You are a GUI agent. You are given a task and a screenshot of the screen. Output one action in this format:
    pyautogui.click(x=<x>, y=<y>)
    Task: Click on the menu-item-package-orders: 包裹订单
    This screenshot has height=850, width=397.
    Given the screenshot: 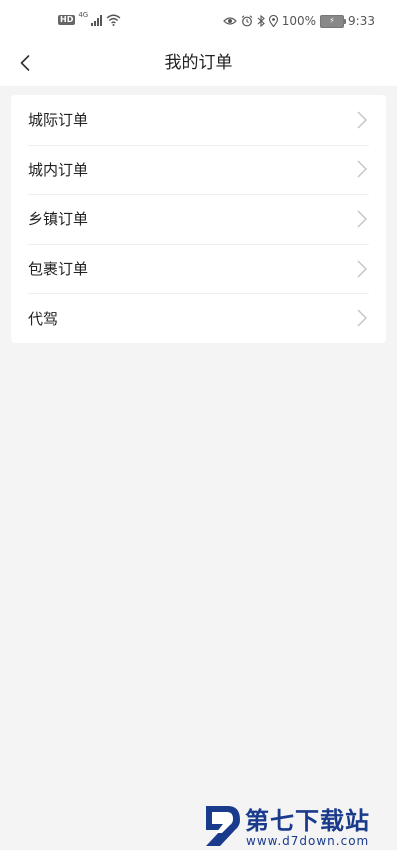 What is the action you would take?
    pyautogui.click(x=198, y=268)
    